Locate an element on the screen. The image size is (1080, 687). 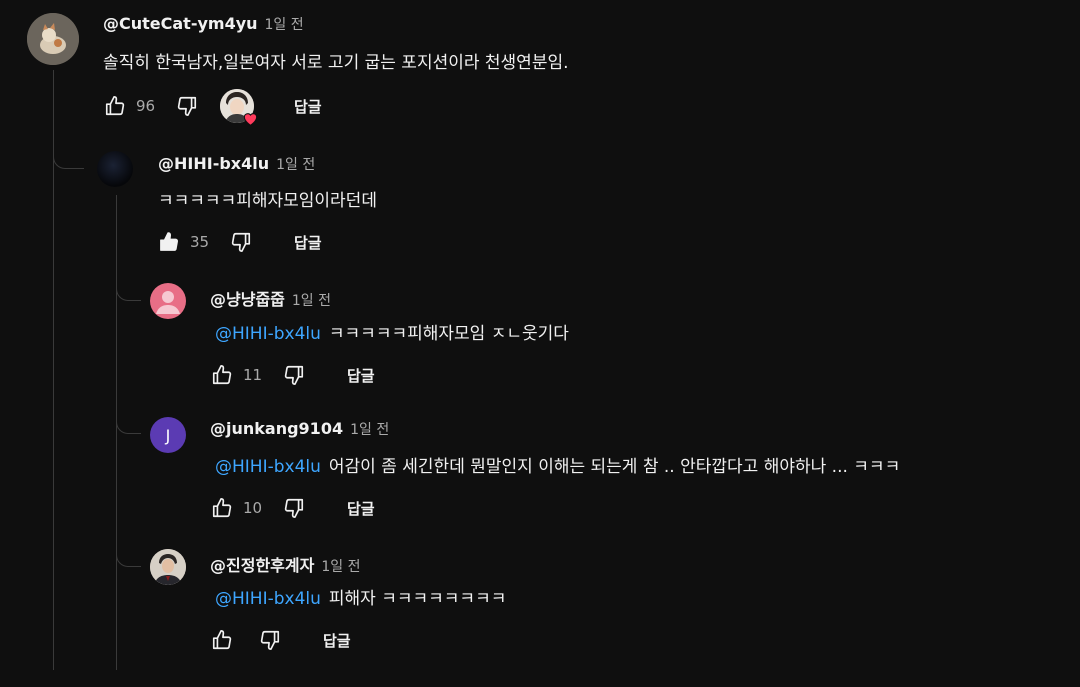
reply-actions: 11 답글 is located at coordinates (293, 375).